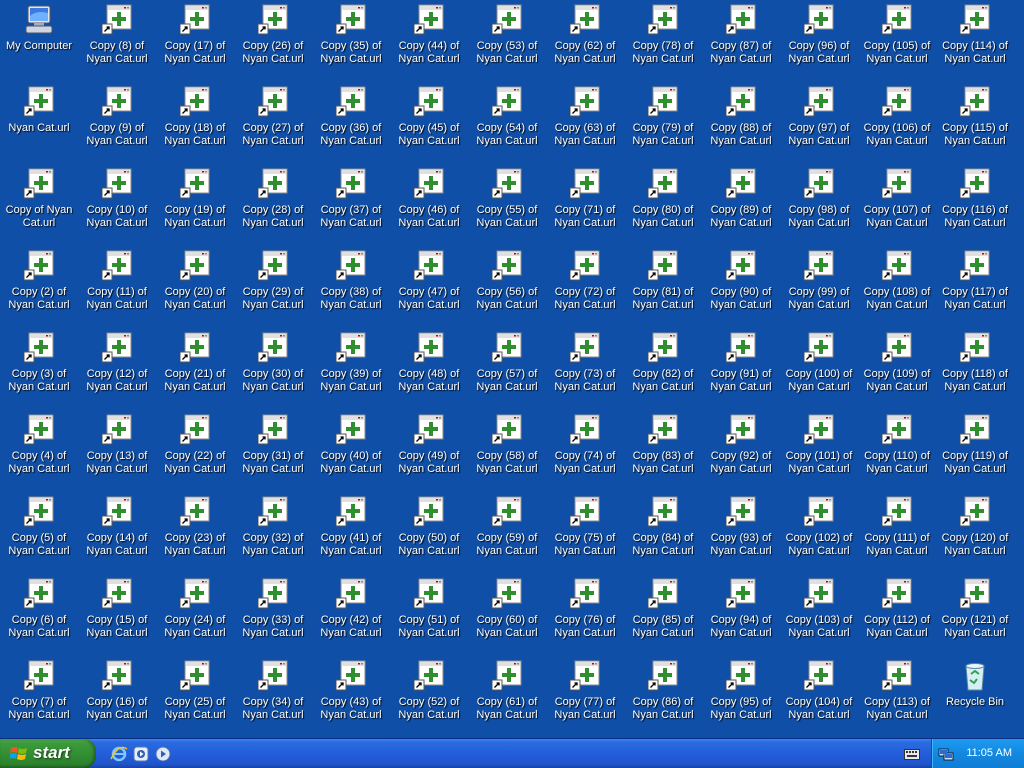  I want to click on desktop-shortcut: Copy (73) of Nyan Cat.url, so click(585, 370).